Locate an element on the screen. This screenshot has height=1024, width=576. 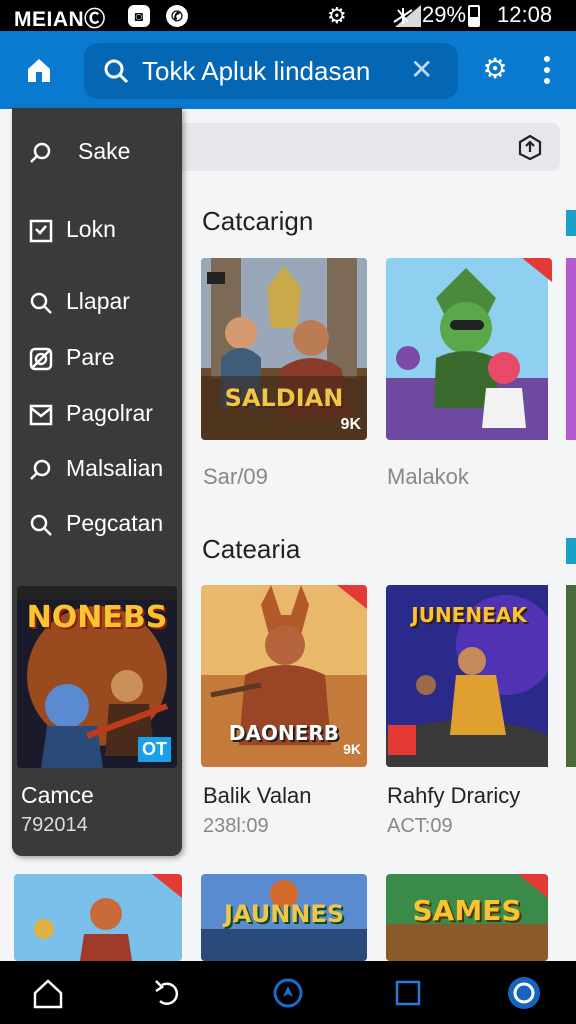
drawer-item: Sake is located at coordinates (97, 152).